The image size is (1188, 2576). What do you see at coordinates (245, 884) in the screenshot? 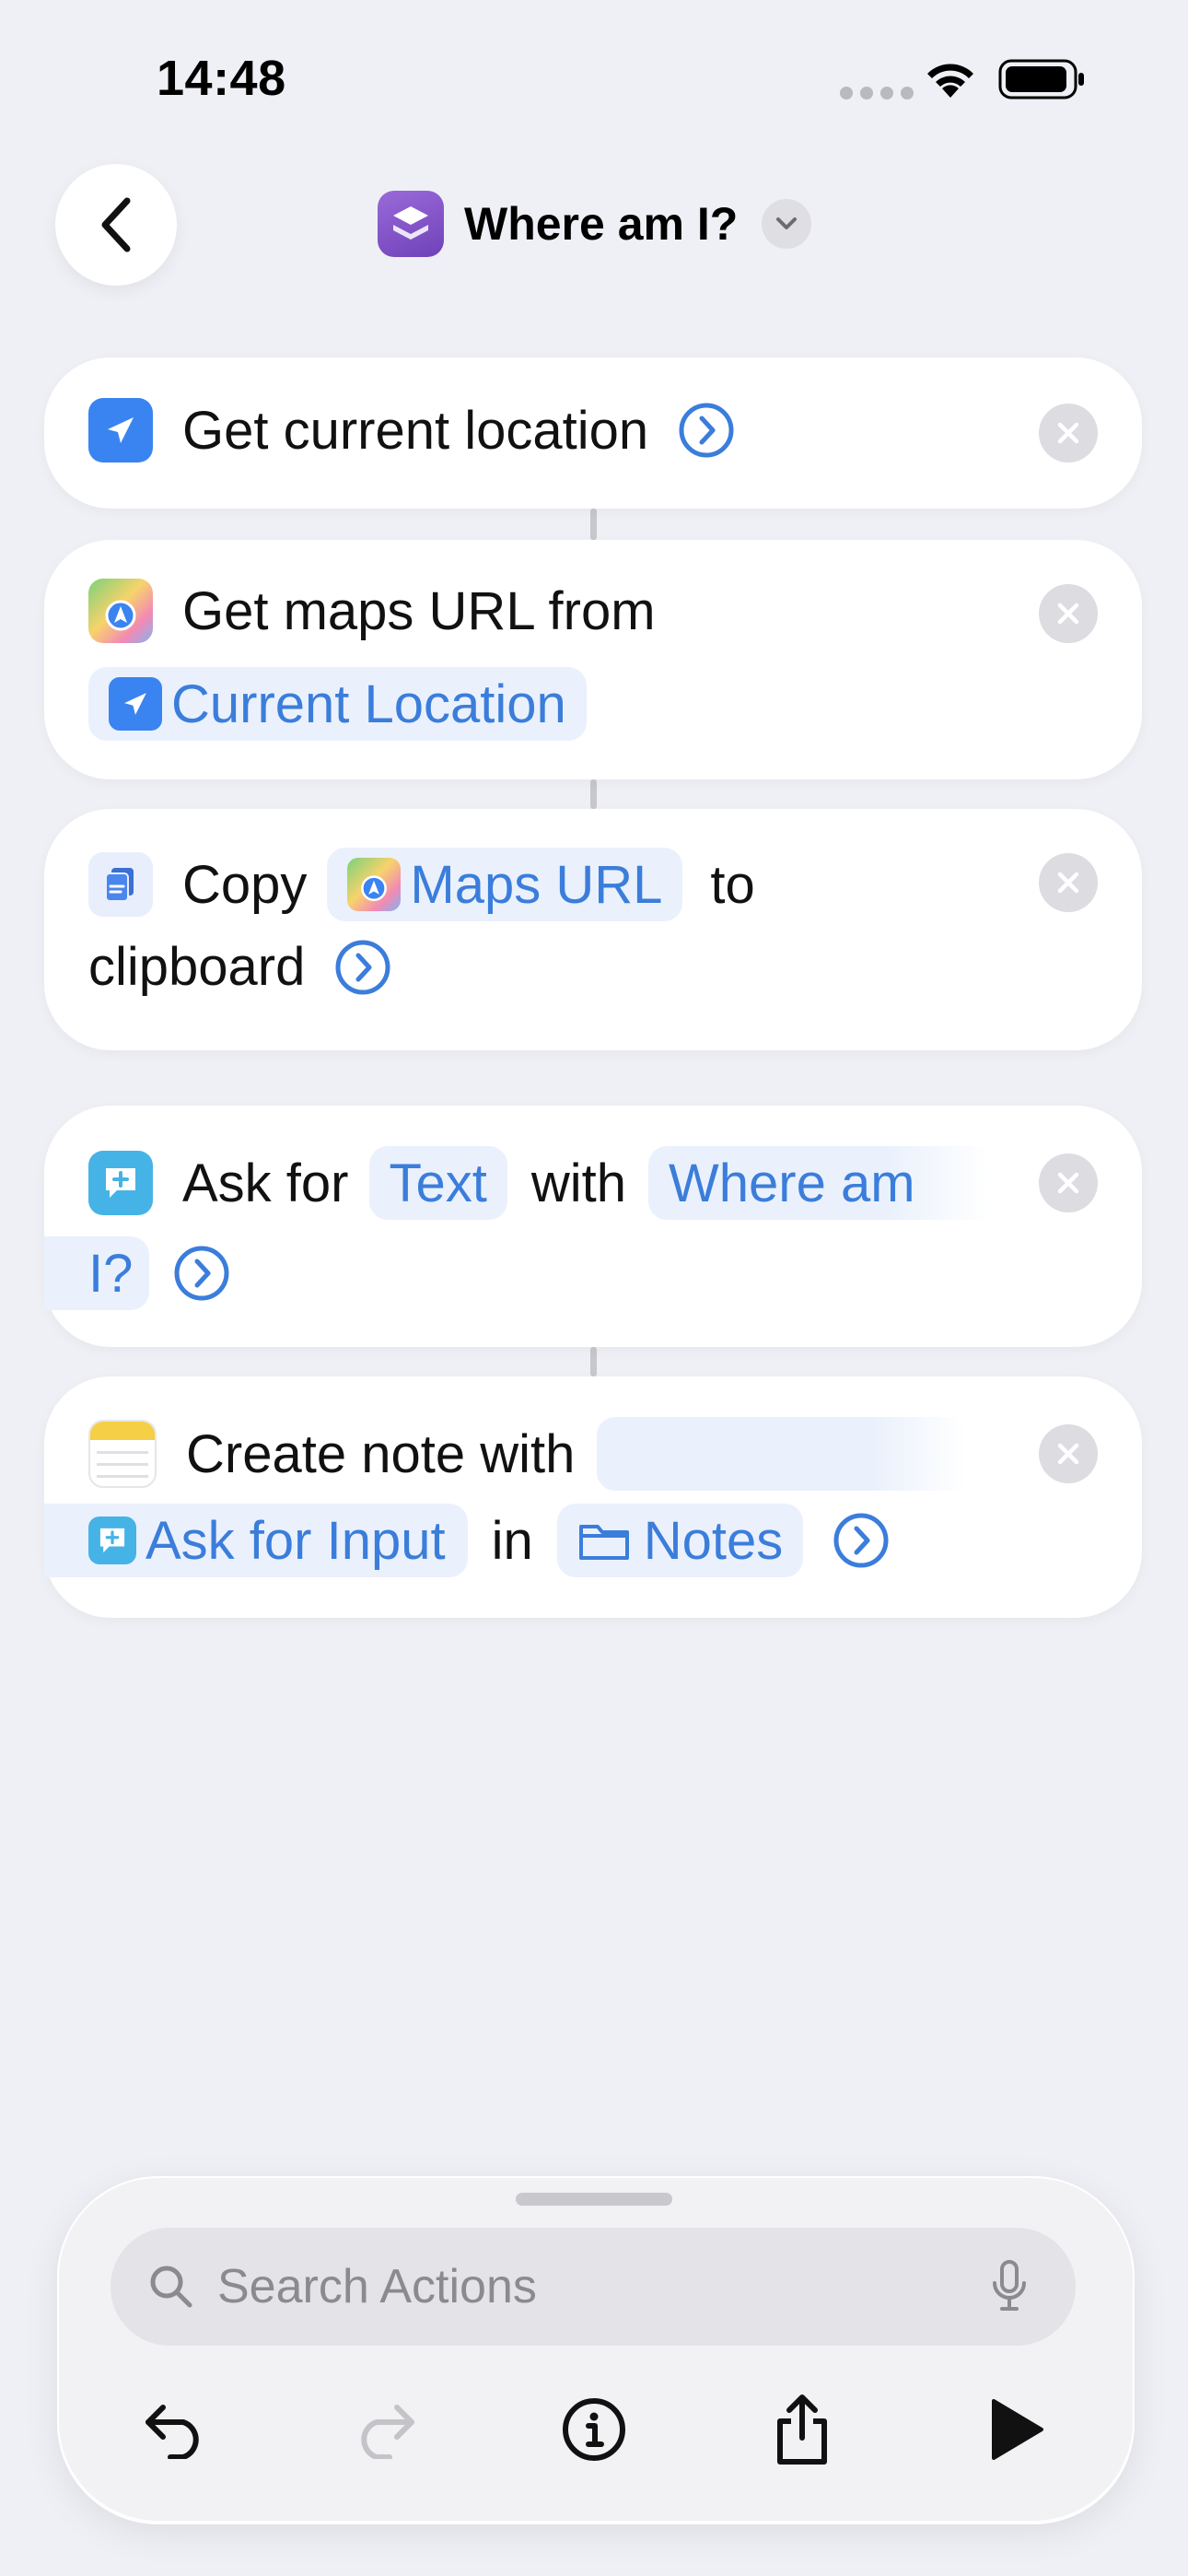
I see `action-label: Copy` at bounding box center [245, 884].